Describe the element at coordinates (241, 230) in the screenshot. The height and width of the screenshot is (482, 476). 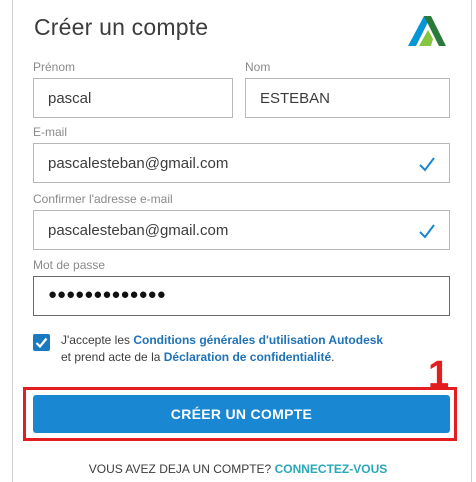
I see `email-confirm-field: pascalesteban@gmail.com` at that location.